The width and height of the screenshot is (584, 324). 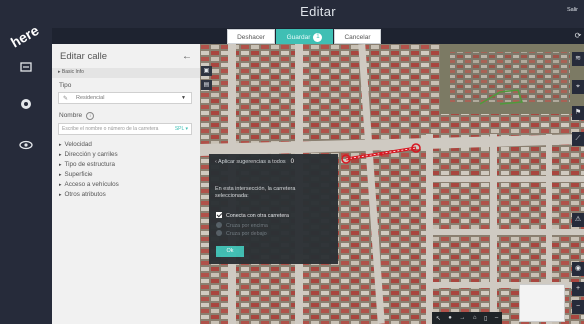 What do you see at coordinates (357, 36) in the screenshot?
I see `cancel-button: Cancelar` at bounding box center [357, 36].